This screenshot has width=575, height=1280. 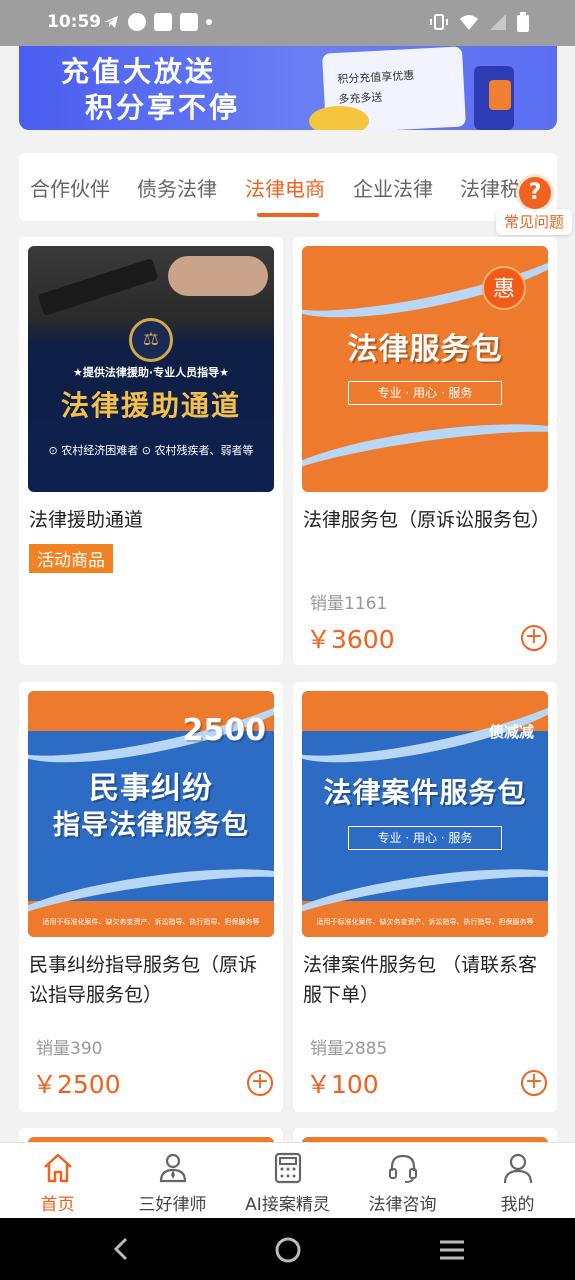 I want to click on sales-count: 销量390, so click(x=69, y=1049).